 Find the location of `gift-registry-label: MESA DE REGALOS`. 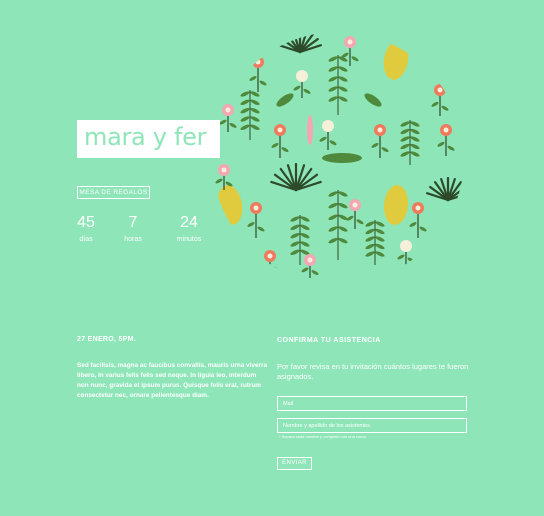

gift-registry-label: MESA DE REGALOS is located at coordinates (113, 192).